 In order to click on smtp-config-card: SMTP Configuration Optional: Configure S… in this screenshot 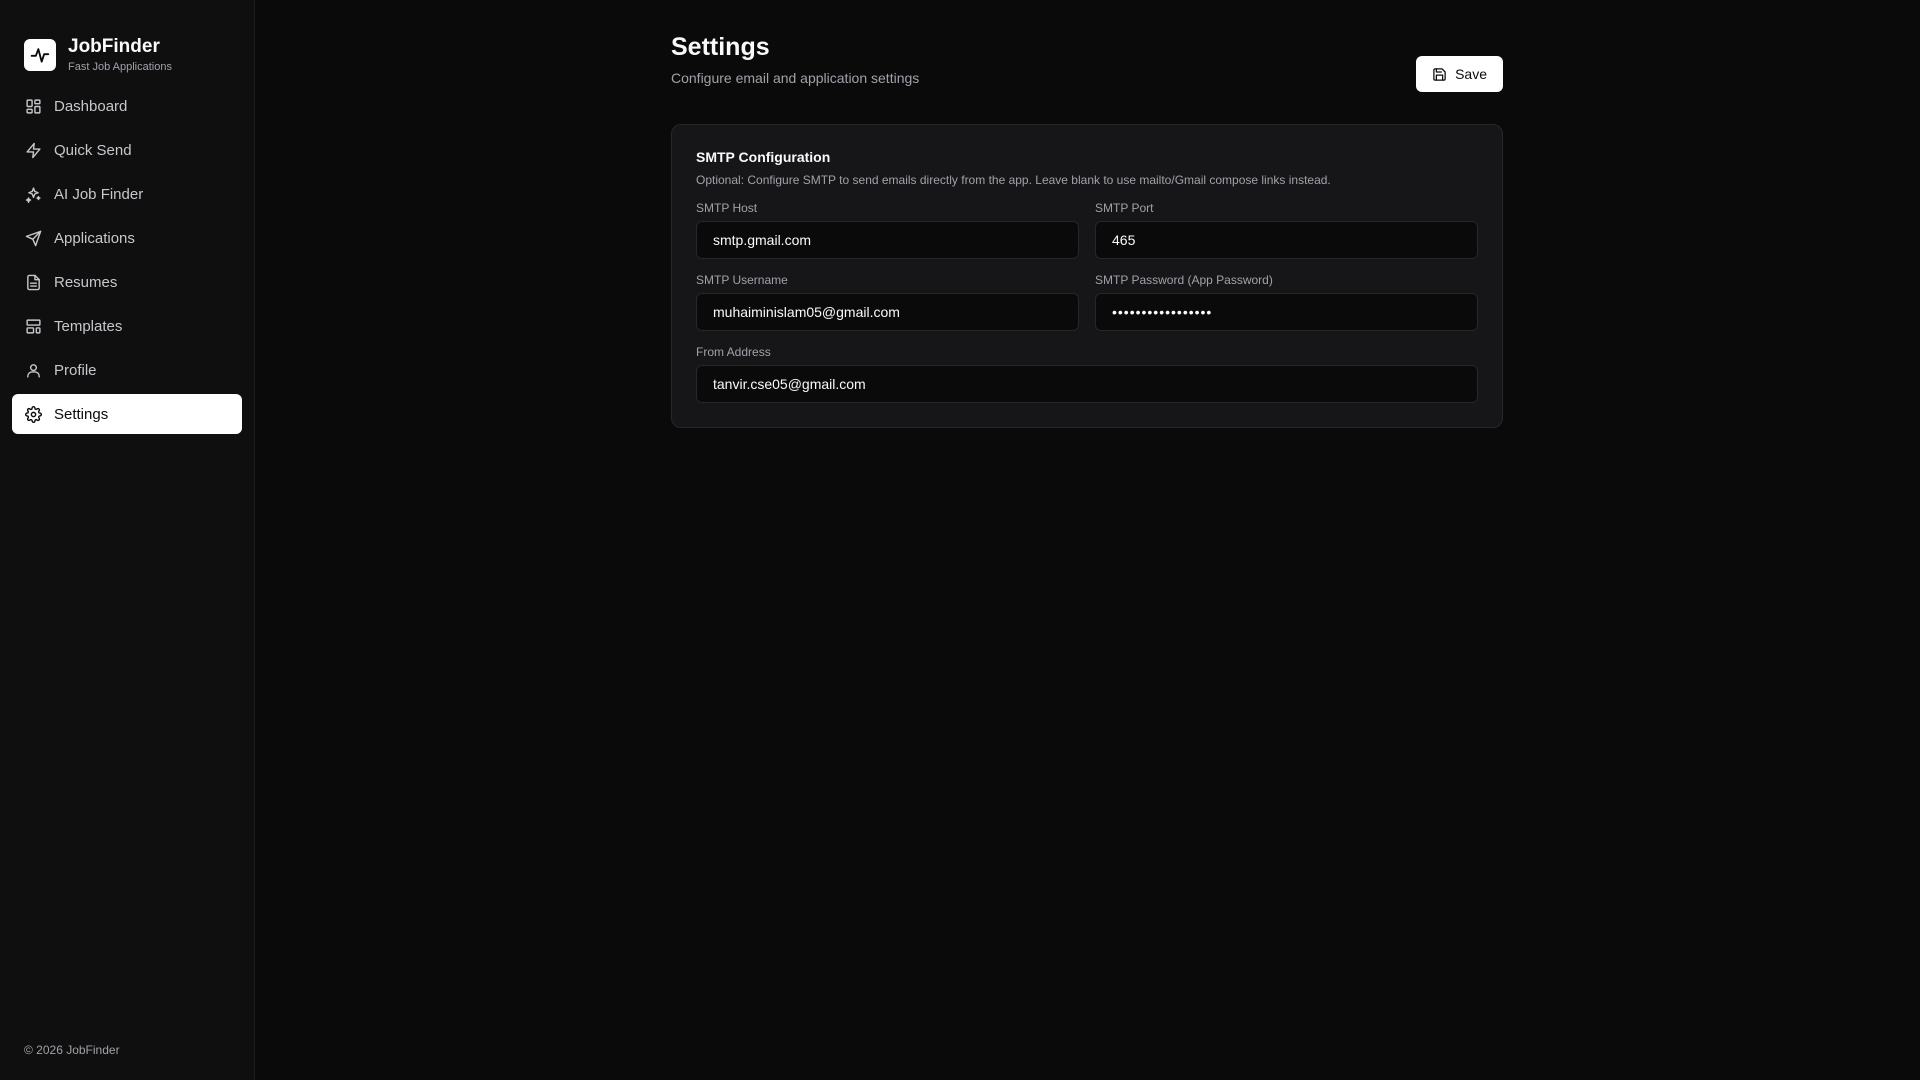, I will do `click(1087, 276)`.